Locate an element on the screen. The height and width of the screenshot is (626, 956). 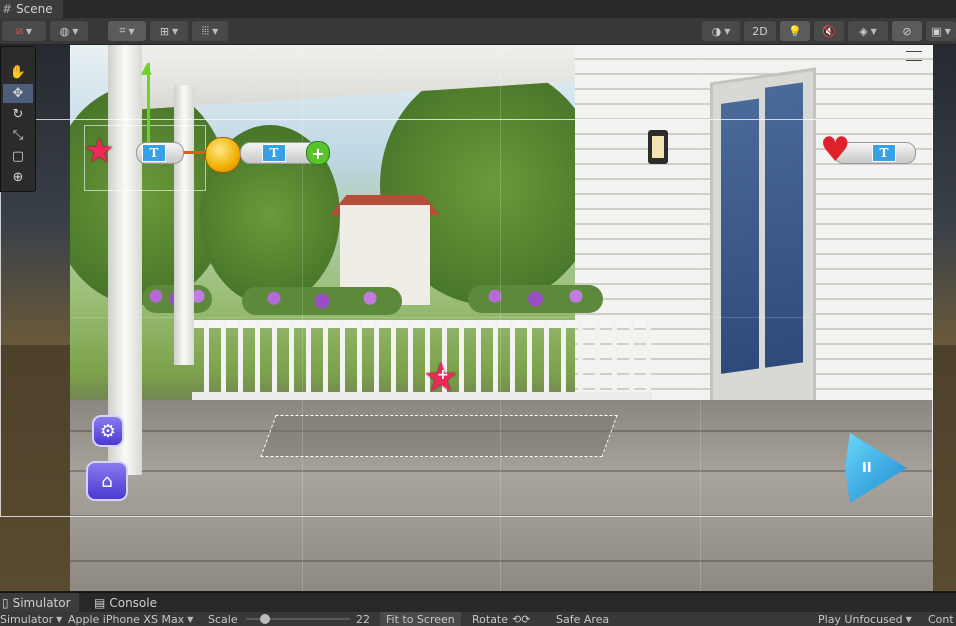
gear-icon: ⚙ is located at coordinates (108, 431).